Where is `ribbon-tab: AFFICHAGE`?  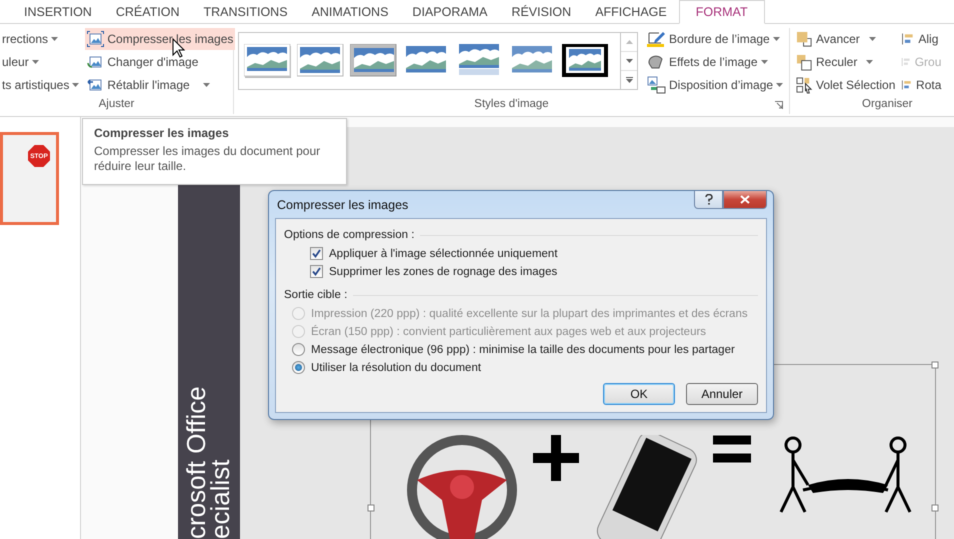
ribbon-tab: AFFICHAGE is located at coordinates (631, 11).